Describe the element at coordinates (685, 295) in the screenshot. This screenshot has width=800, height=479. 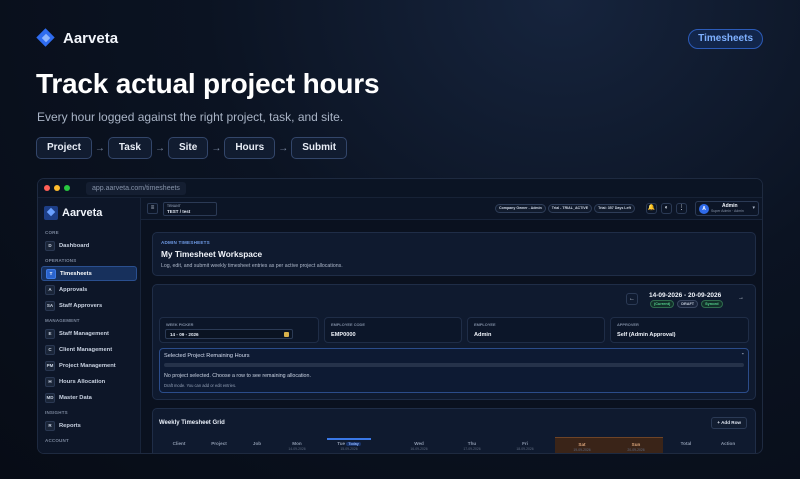
I see `week-range: 14-09-2026 - 20-09-2026` at that location.